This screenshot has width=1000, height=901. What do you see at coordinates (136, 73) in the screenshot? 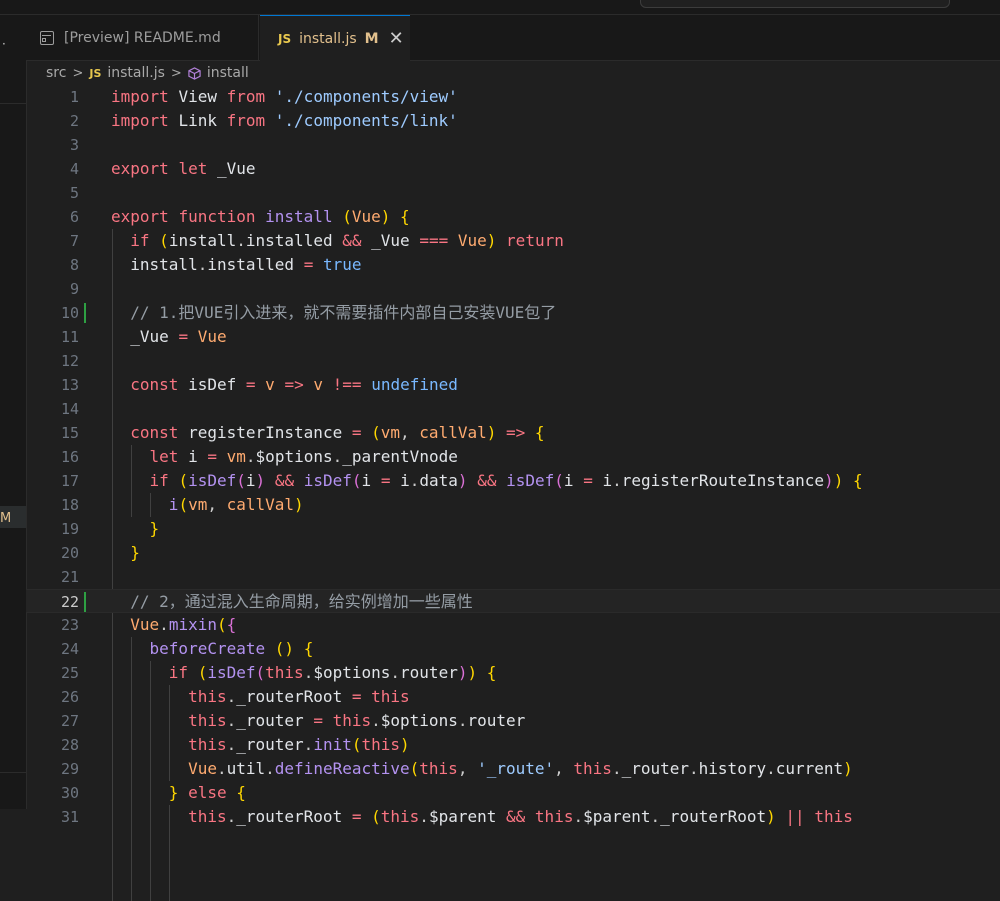
I see `breadcrumb-file: install.js` at bounding box center [136, 73].